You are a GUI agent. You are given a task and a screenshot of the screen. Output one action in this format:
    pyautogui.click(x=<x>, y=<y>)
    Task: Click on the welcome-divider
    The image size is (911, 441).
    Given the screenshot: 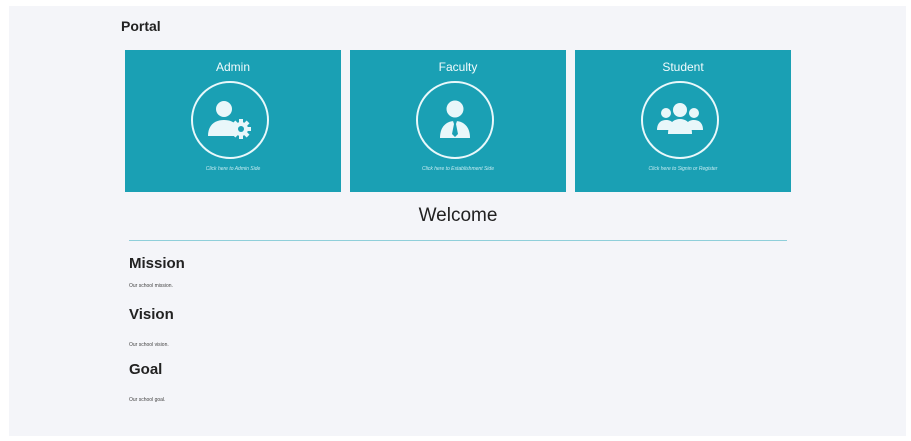 What is the action you would take?
    pyautogui.click(x=458, y=240)
    